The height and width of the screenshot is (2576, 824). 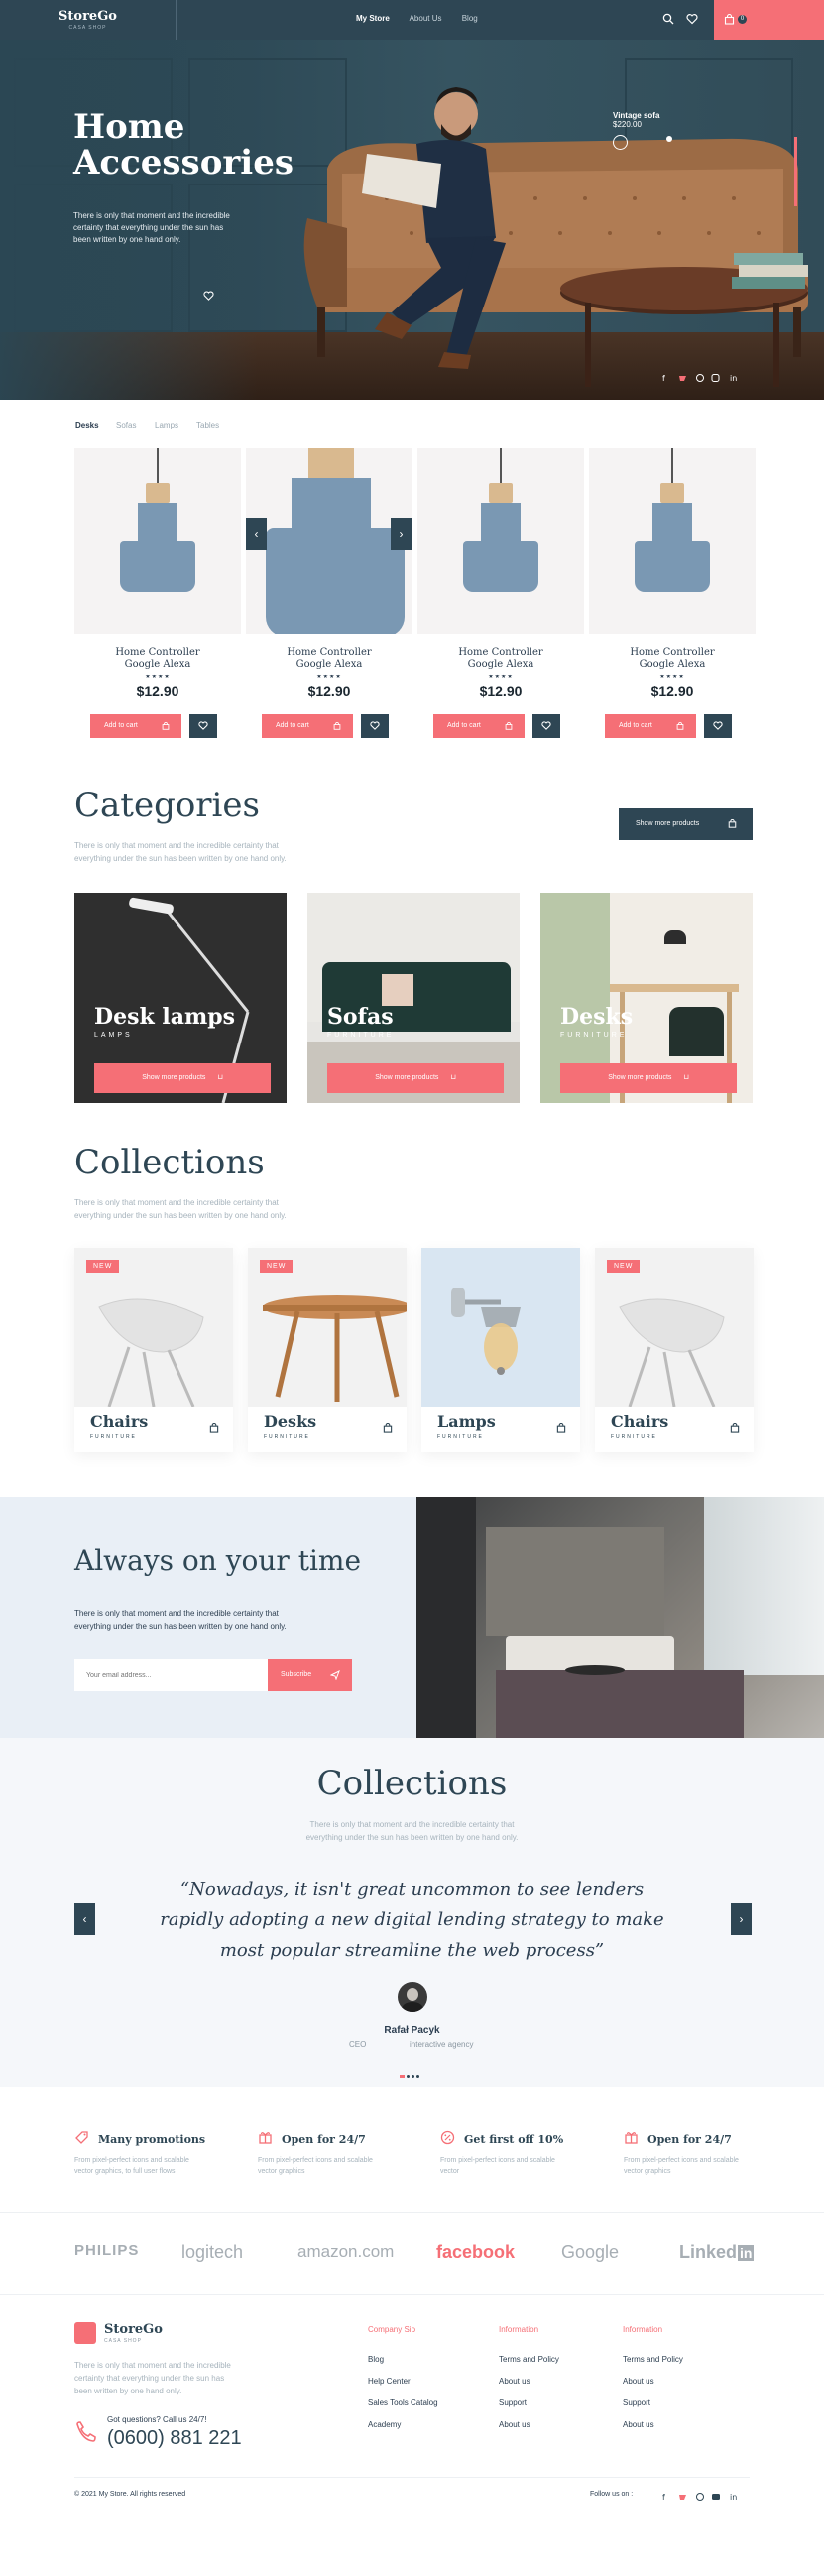 What do you see at coordinates (769, 20) in the screenshot?
I see `cart-button: 0` at bounding box center [769, 20].